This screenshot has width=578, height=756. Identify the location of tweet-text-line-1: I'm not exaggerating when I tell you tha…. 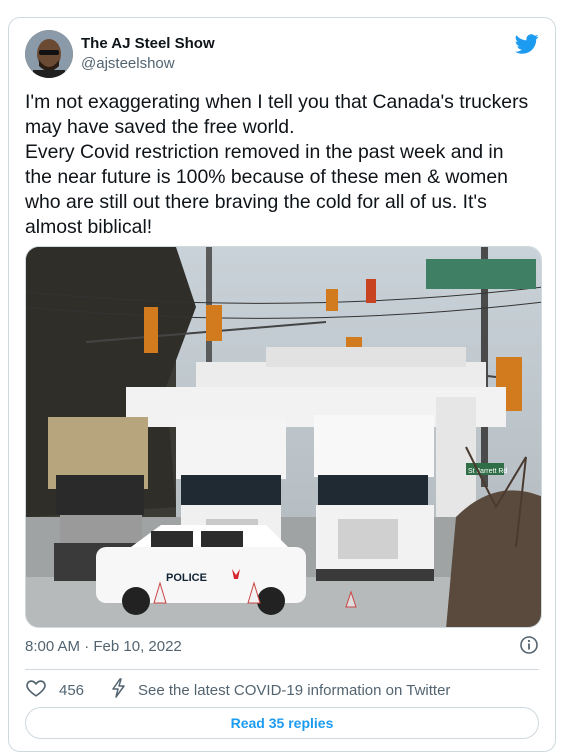
(277, 114).